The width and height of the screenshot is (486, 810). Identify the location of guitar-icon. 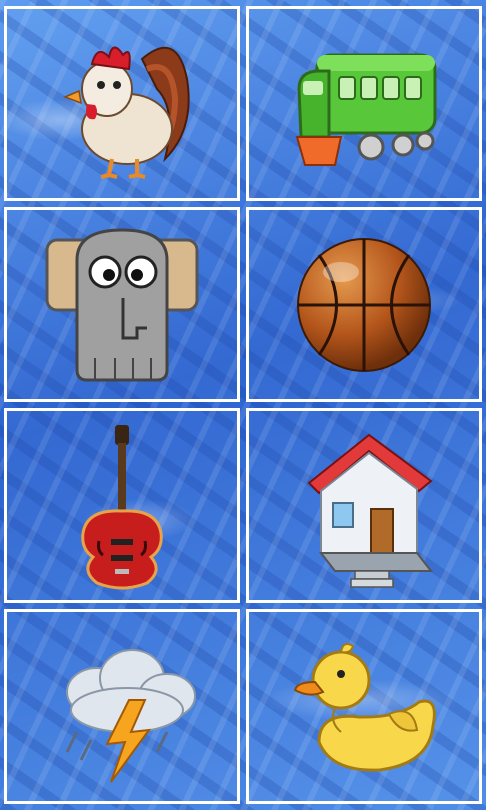
(122, 506).